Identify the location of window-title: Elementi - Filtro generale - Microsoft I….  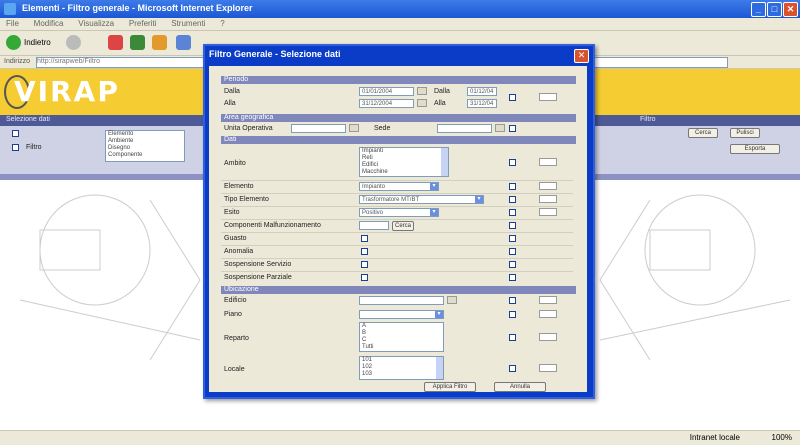
(137, 8).